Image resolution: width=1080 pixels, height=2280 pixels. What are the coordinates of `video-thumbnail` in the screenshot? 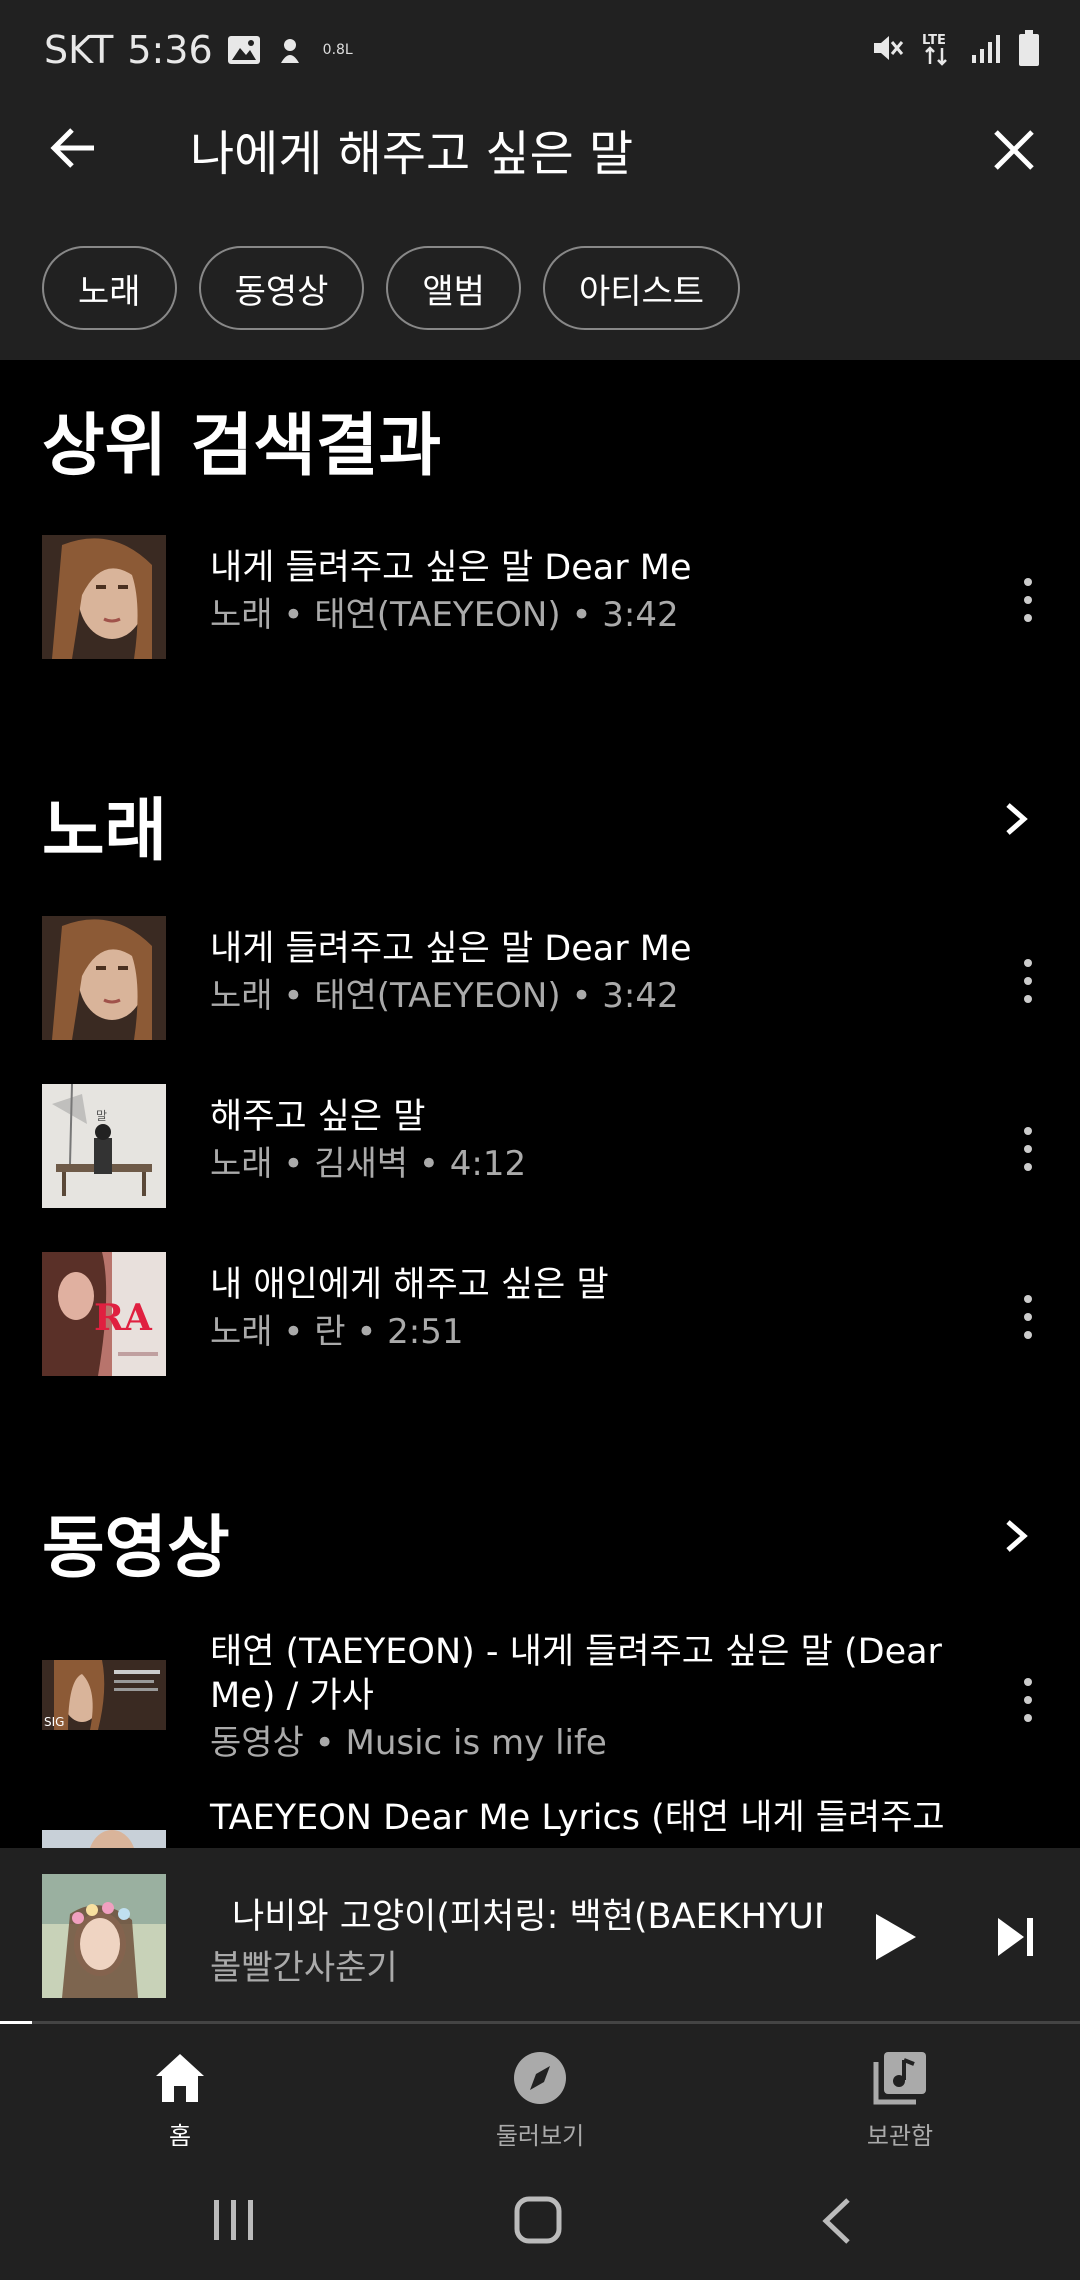 It's located at (104, 1839).